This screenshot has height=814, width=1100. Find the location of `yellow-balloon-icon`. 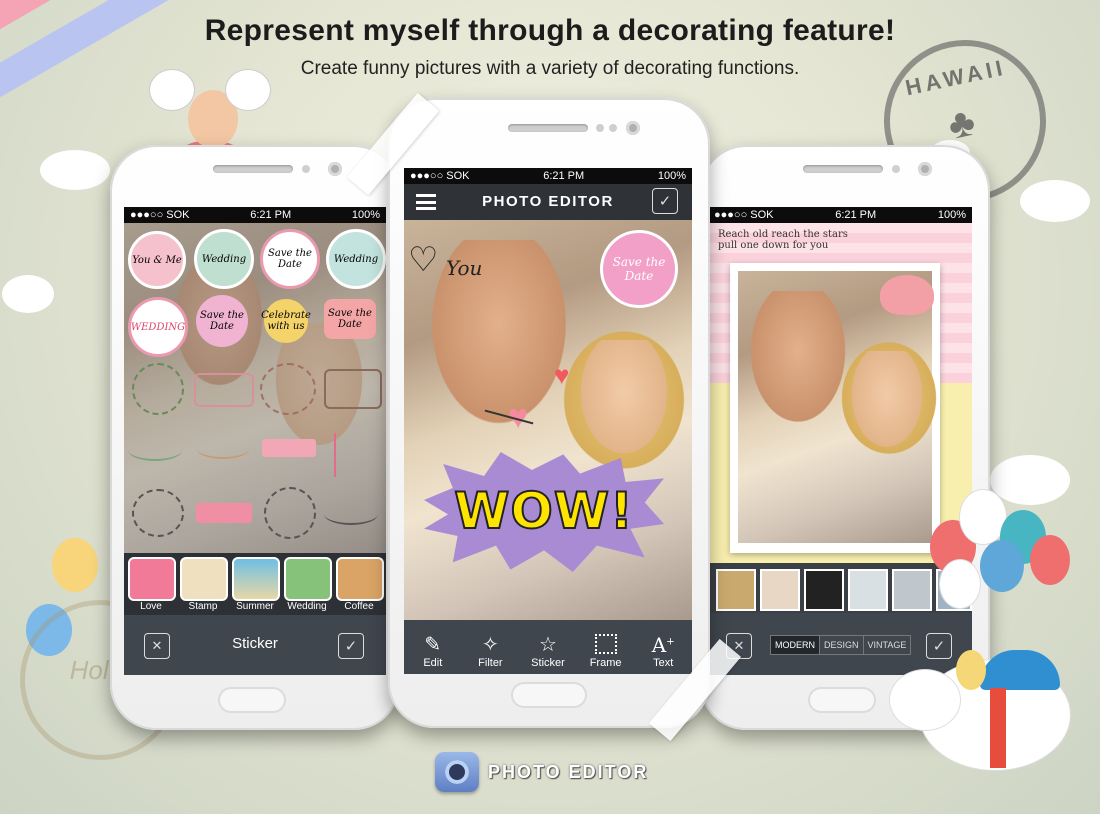

yellow-balloon-icon is located at coordinates (75, 565).